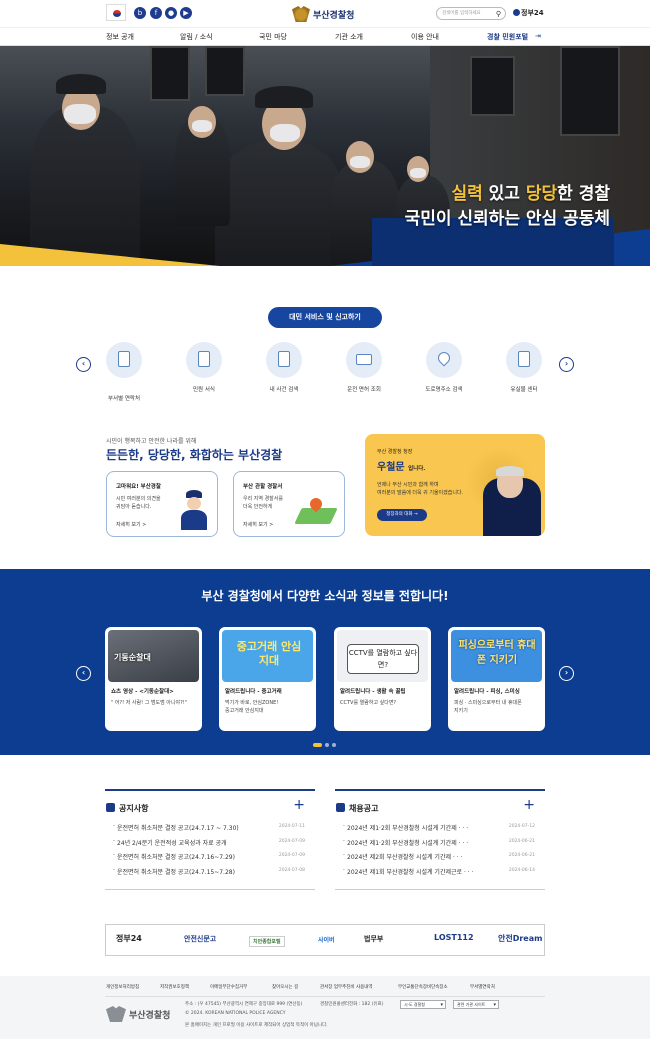  I want to click on banner-cyber: 사이버, so click(326, 939).